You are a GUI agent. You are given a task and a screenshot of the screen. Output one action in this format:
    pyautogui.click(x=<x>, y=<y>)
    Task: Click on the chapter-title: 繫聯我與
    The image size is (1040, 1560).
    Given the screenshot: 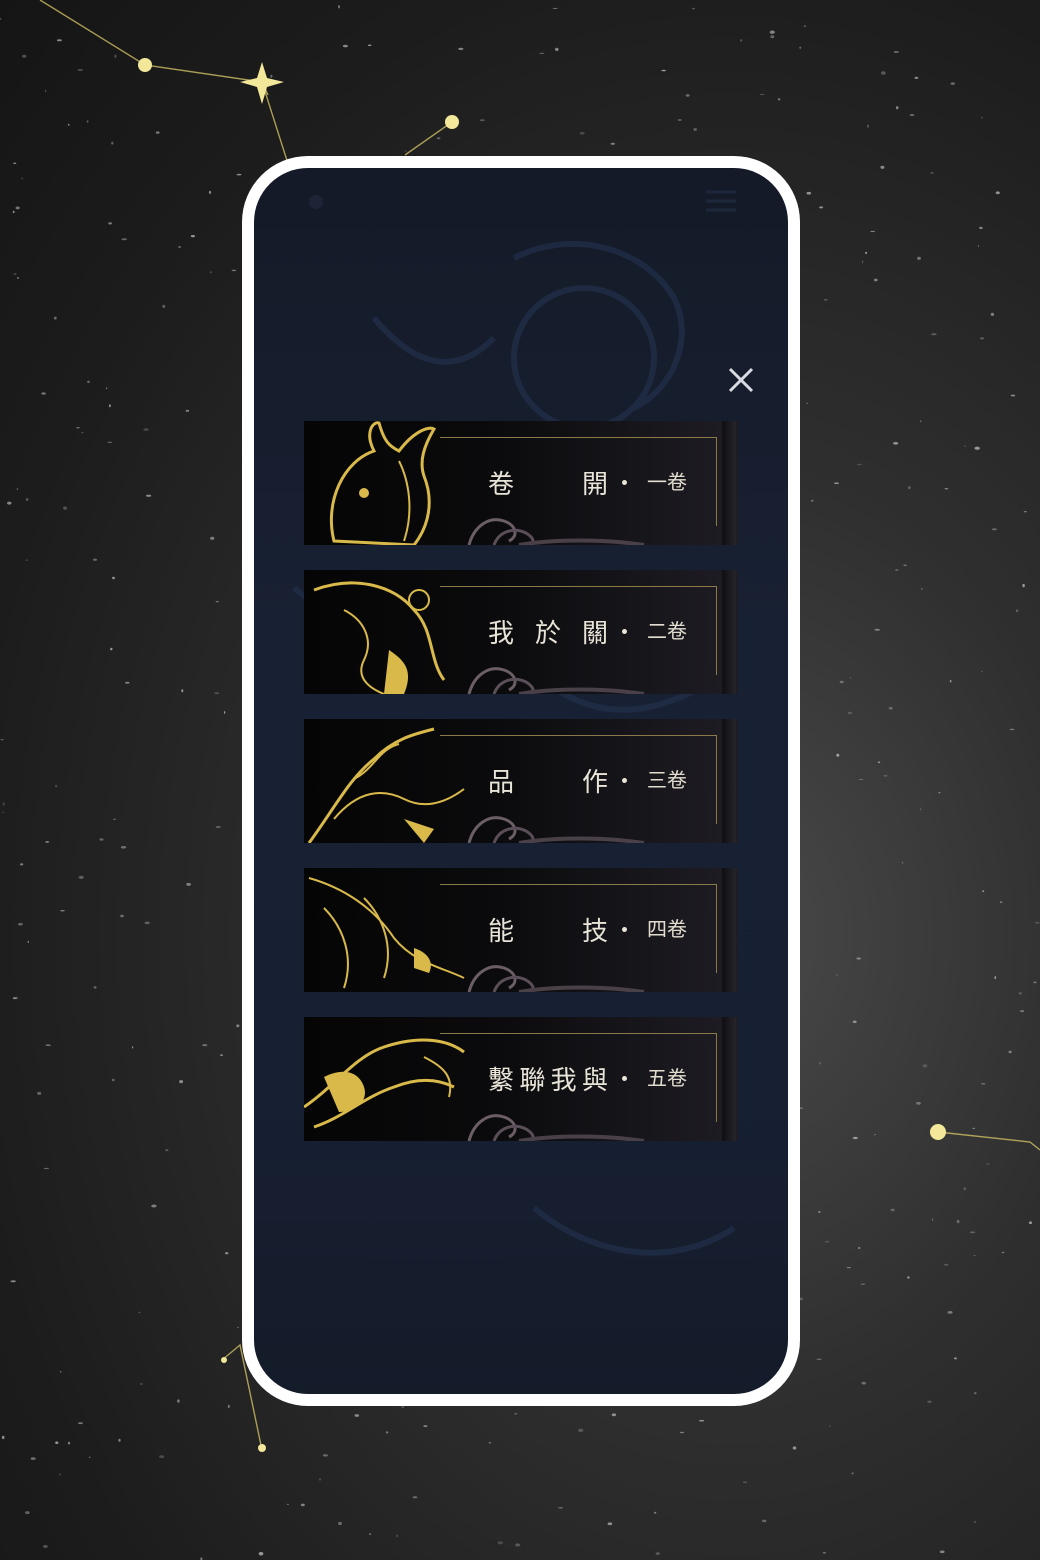 What is the action you would take?
    pyautogui.click(x=548, y=1078)
    